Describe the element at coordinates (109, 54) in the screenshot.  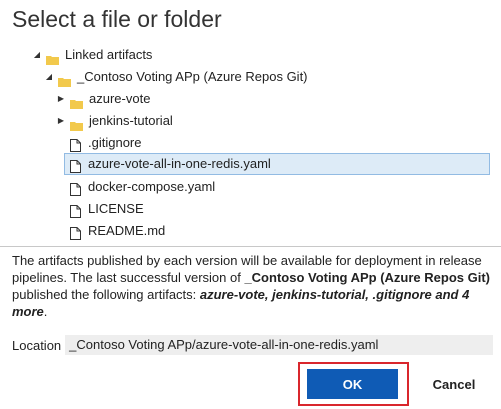
I see `tree-item-label: Linked artifacts` at that location.